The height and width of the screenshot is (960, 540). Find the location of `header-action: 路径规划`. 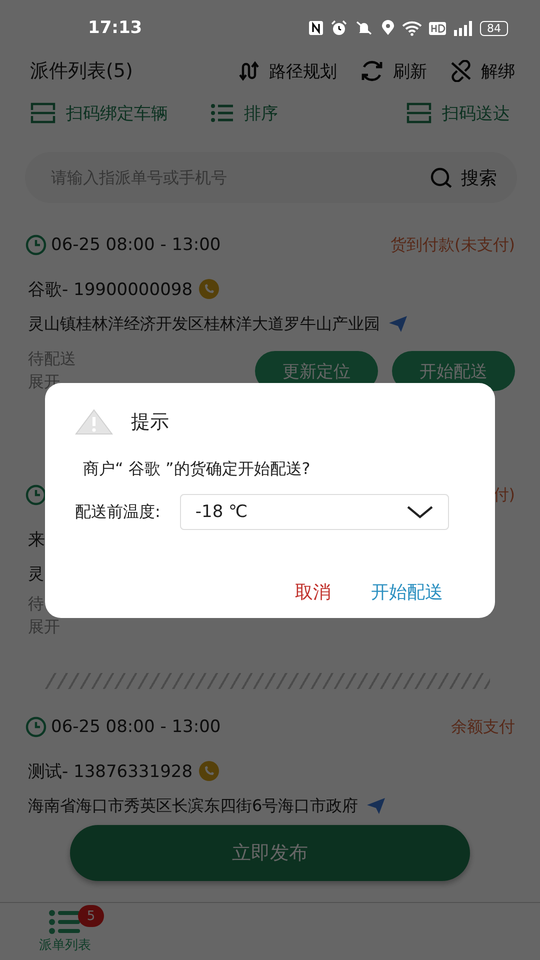

header-action: 路径规划 is located at coordinates (288, 71).